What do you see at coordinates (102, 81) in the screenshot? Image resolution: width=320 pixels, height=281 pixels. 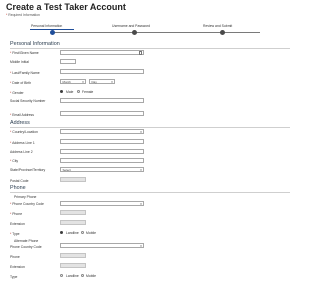 I see `dob-day-select: Day ▾` at bounding box center [102, 81].